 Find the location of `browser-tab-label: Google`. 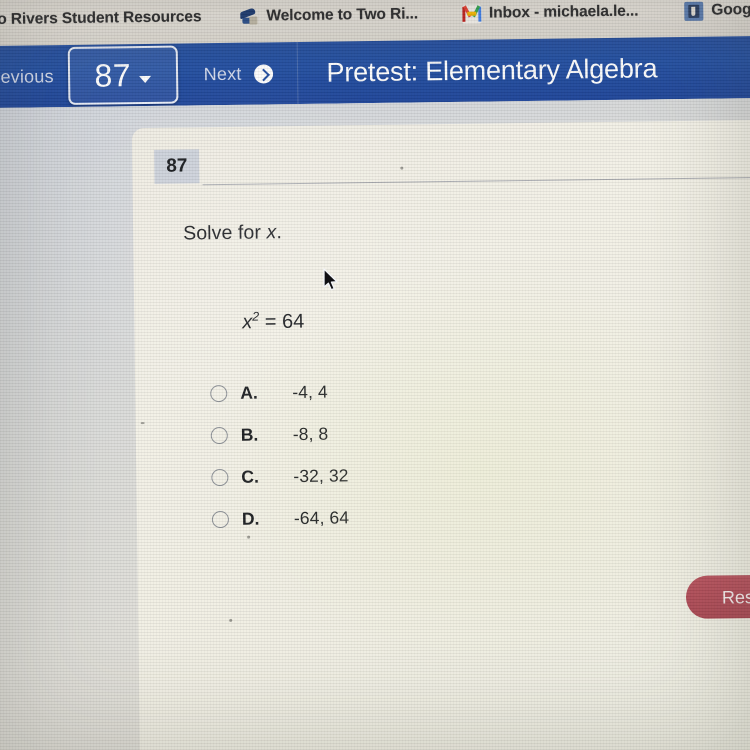

browser-tab-label: Google is located at coordinates (730, 9).